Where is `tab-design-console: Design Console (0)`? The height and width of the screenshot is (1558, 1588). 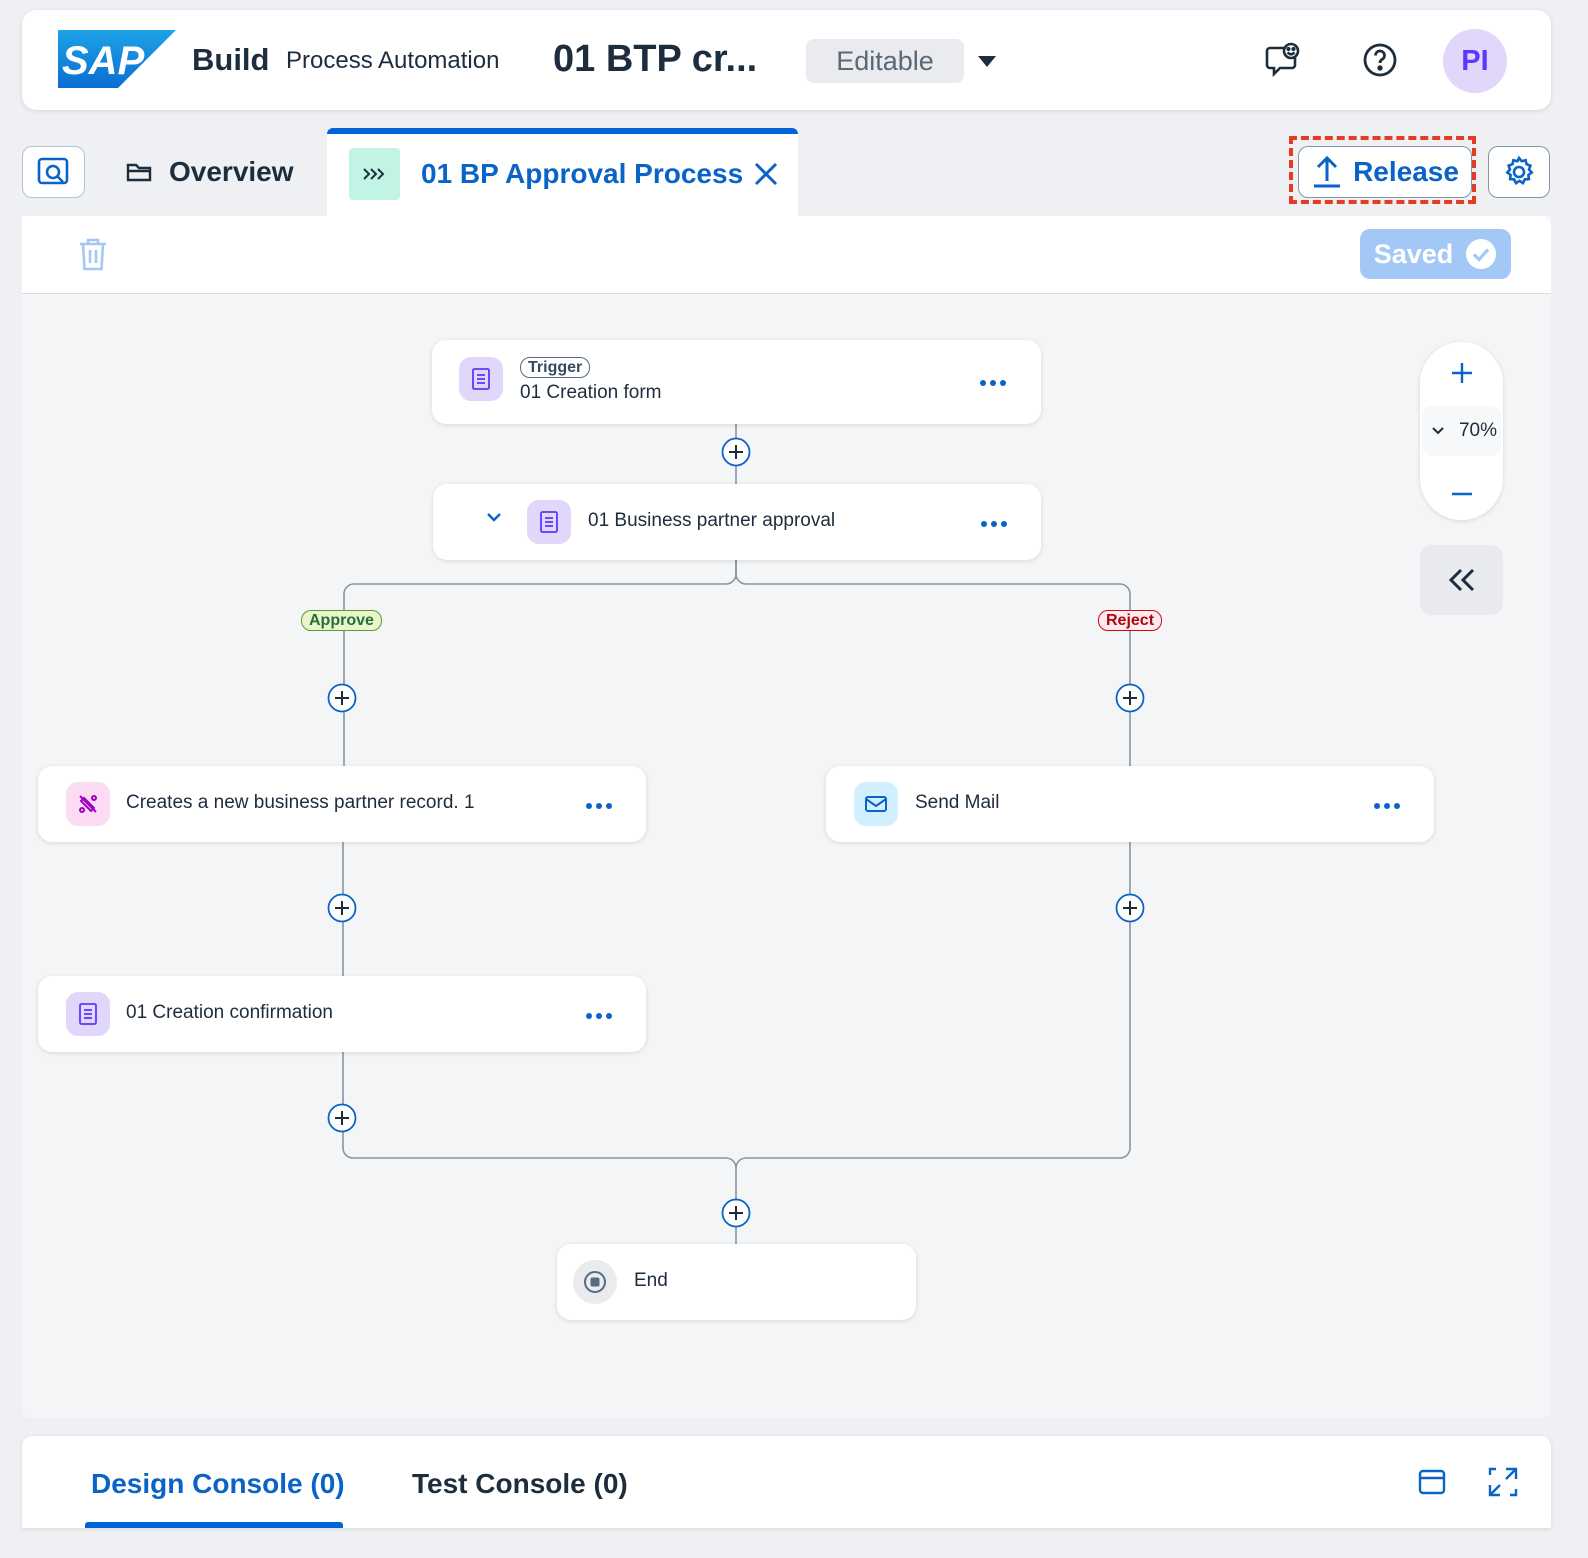 tab-design-console: Design Console (0) is located at coordinates (218, 1484).